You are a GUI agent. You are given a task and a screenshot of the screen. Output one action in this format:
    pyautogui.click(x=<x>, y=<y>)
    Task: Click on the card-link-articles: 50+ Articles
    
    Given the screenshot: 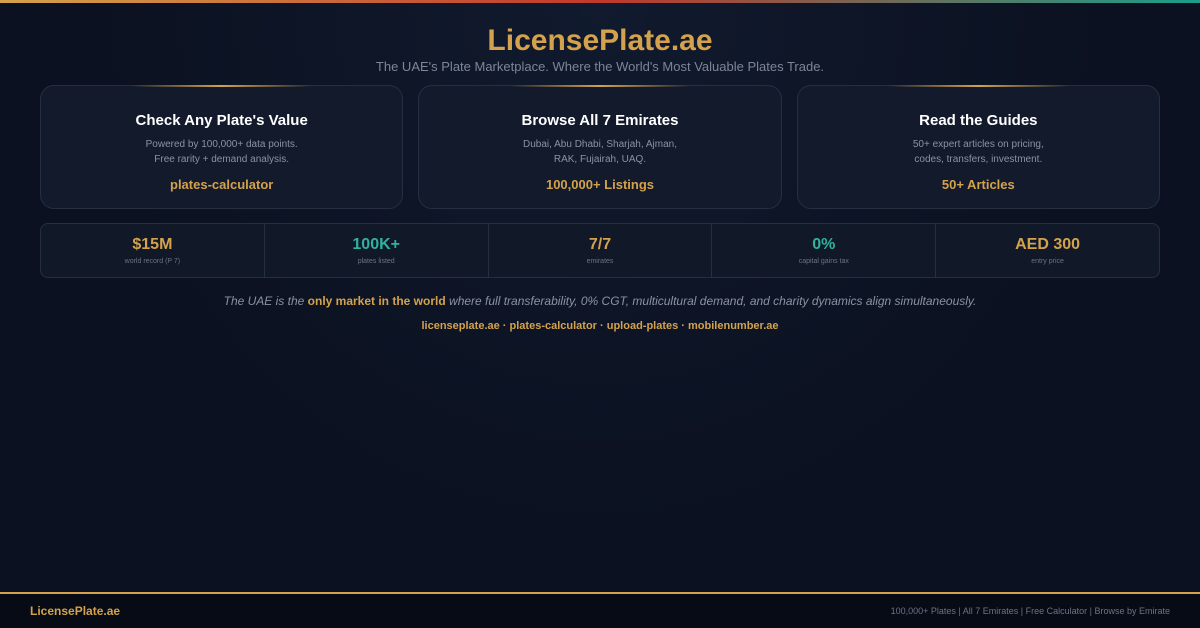 What is the action you would take?
    pyautogui.click(x=978, y=185)
    